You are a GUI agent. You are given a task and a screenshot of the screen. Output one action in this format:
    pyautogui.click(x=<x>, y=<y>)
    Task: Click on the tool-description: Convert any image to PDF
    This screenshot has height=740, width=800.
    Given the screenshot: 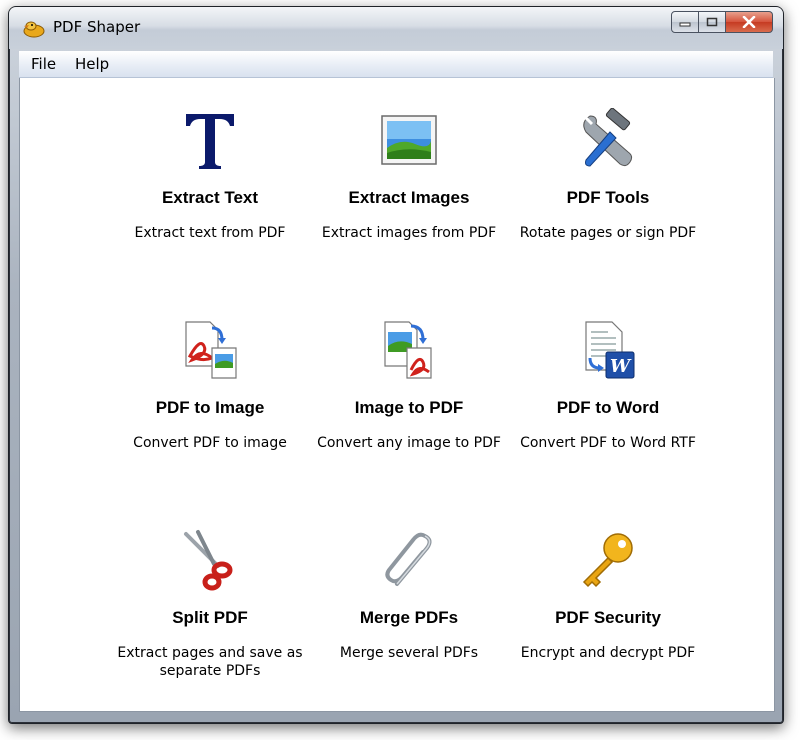 What is the action you would take?
    pyautogui.click(x=409, y=443)
    